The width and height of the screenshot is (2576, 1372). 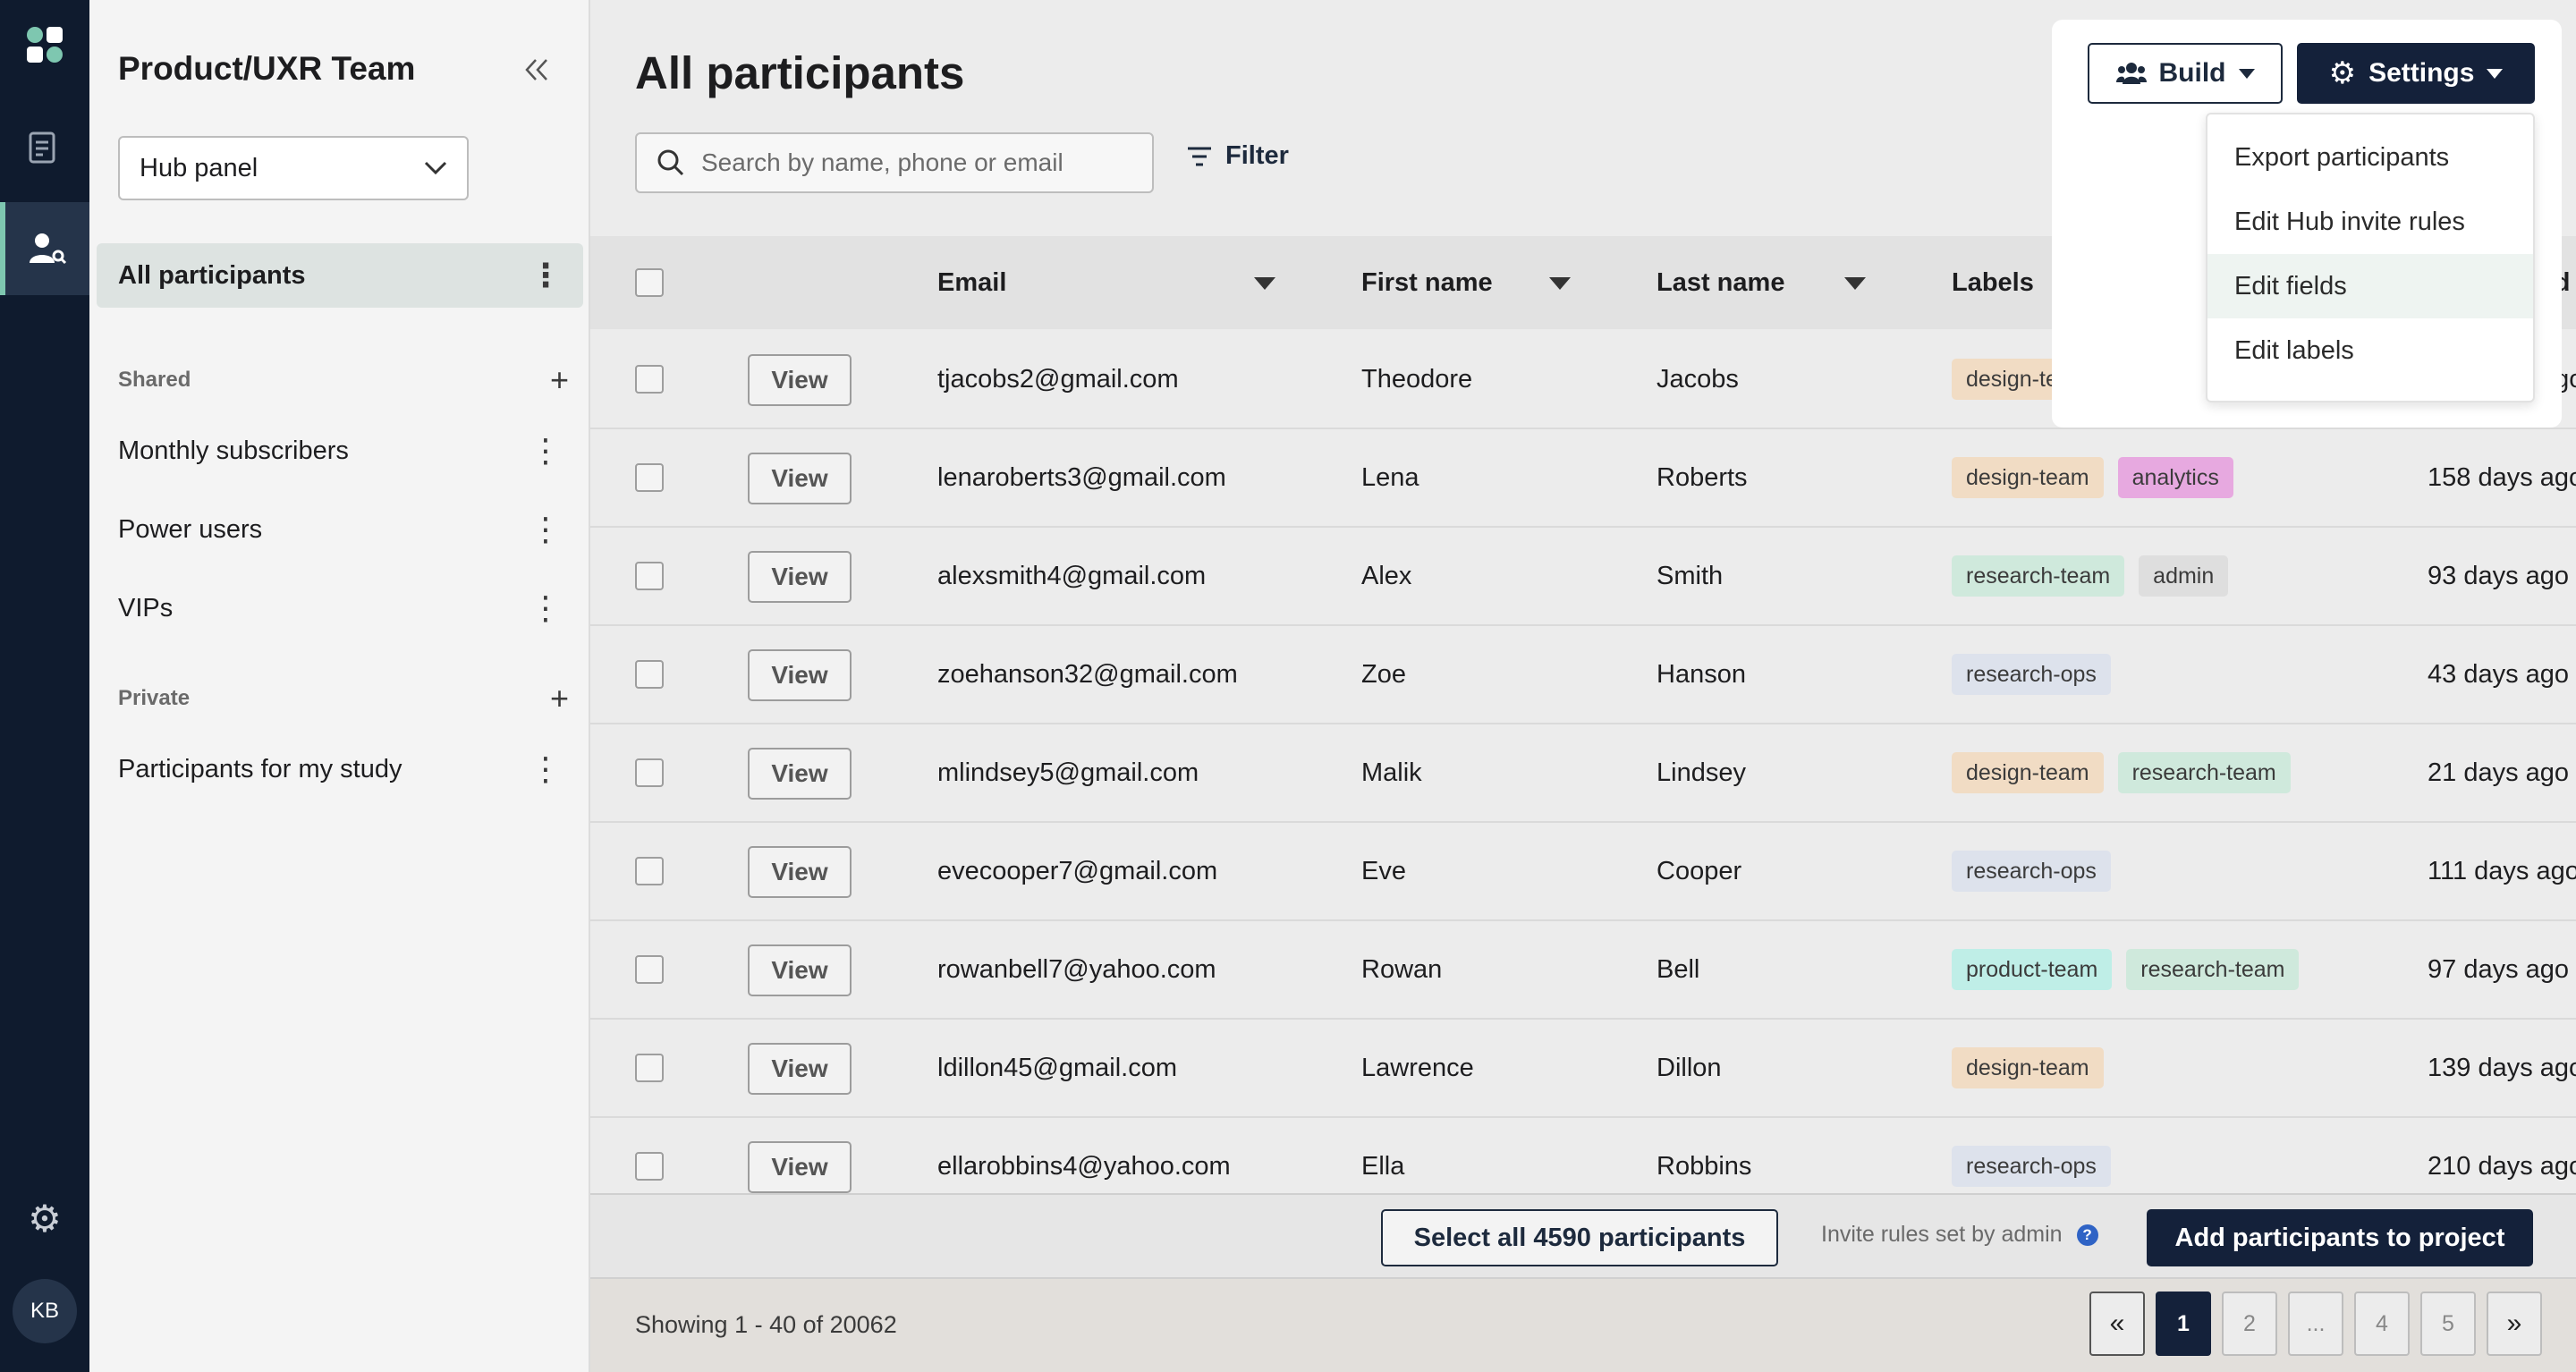 I want to click on cell-last-name: Robbins, so click(x=1704, y=1166).